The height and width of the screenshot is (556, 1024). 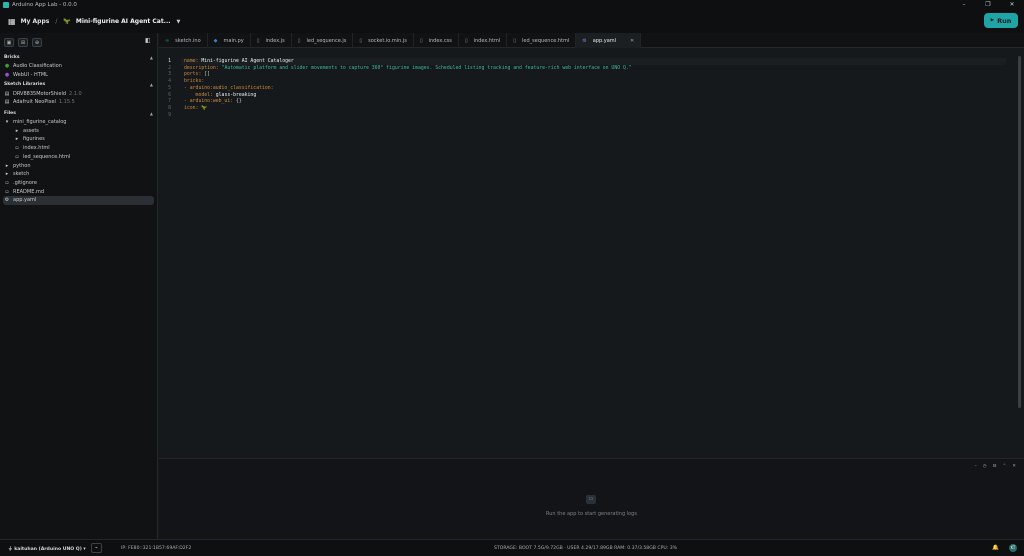 What do you see at coordinates (1004, 466) in the screenshot?
I see `expand-icon: ⌃` at bounding box center [1004, 466].